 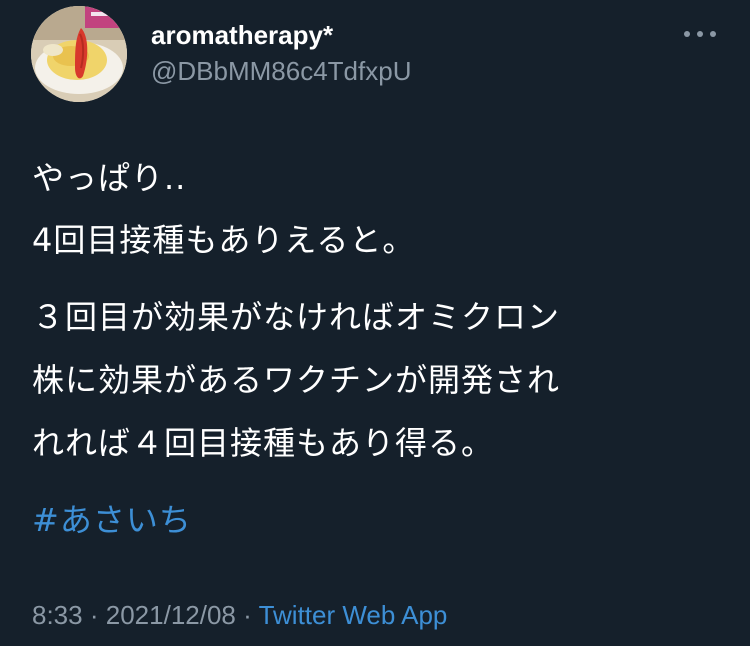 I want to click on more-options-button, so click(x=700, y=34).